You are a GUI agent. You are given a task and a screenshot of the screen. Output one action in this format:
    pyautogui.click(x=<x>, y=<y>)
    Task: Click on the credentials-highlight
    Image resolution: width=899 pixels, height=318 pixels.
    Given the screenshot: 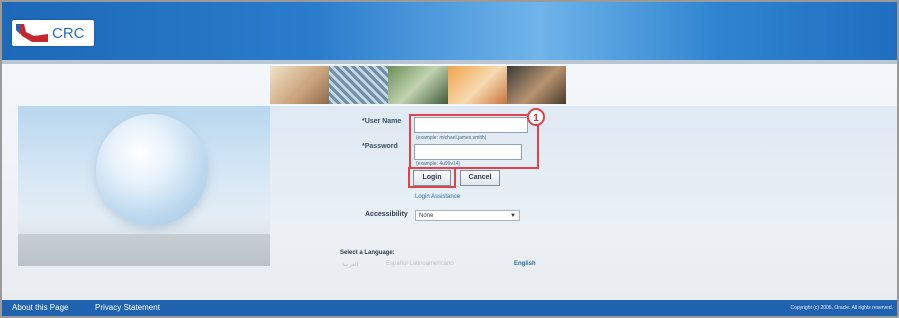 What is the action you would take?
    pyautogui.click(x=474, y=141)
    